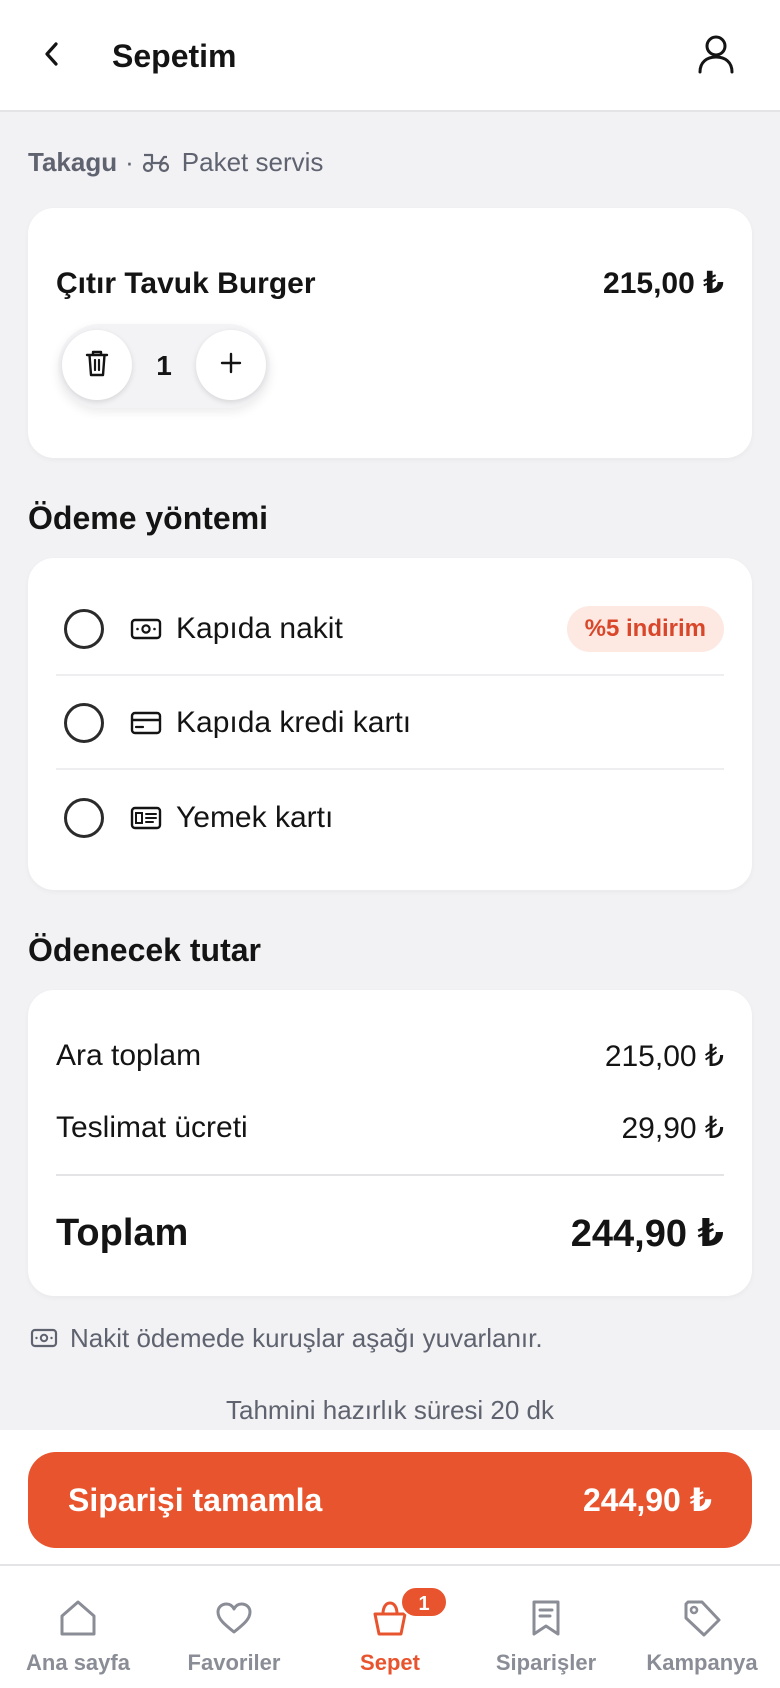  I want to click on nav-item-campaign: Kampanya, so click(702, 1627).